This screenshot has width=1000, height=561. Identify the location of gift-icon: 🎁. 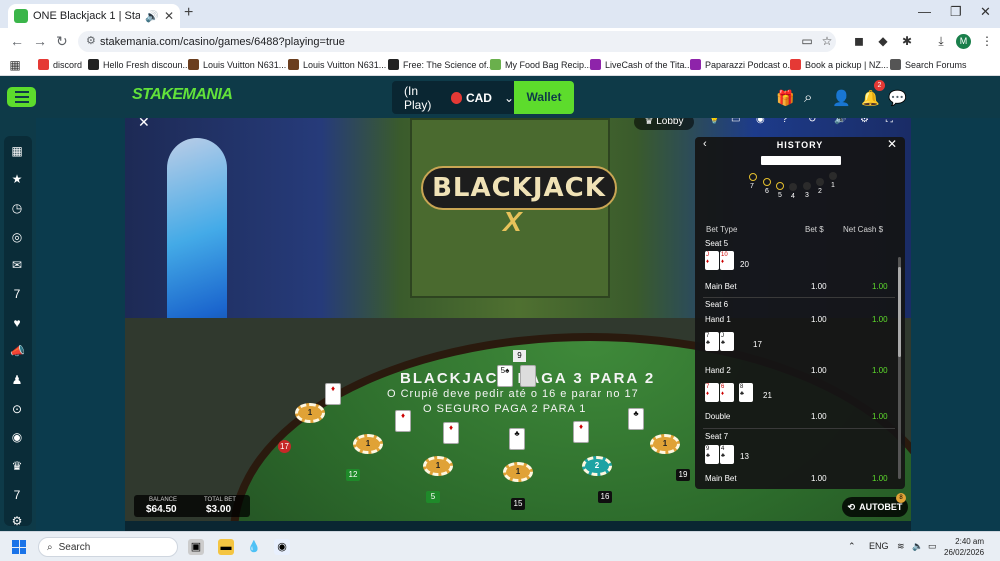
(785, 98).